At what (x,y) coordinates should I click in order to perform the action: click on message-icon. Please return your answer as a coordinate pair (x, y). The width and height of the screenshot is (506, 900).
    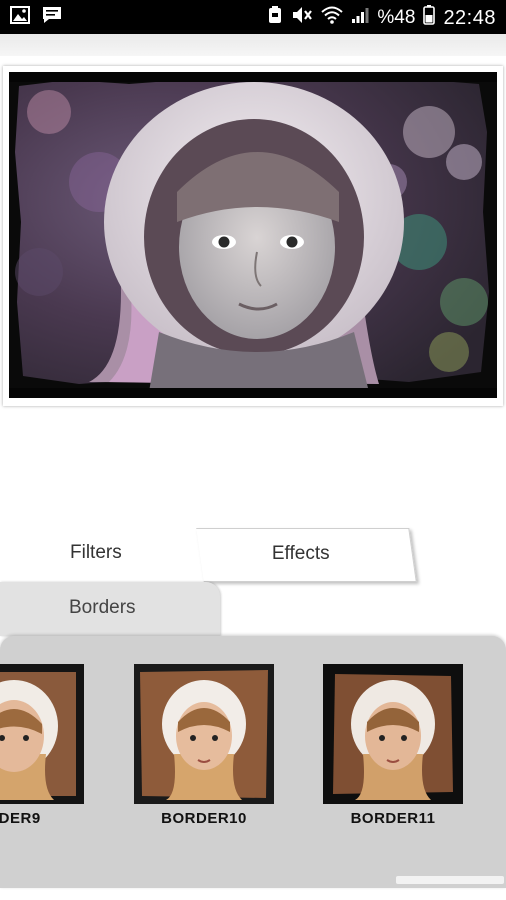
    Looking at the image, I should click on (52, 17).